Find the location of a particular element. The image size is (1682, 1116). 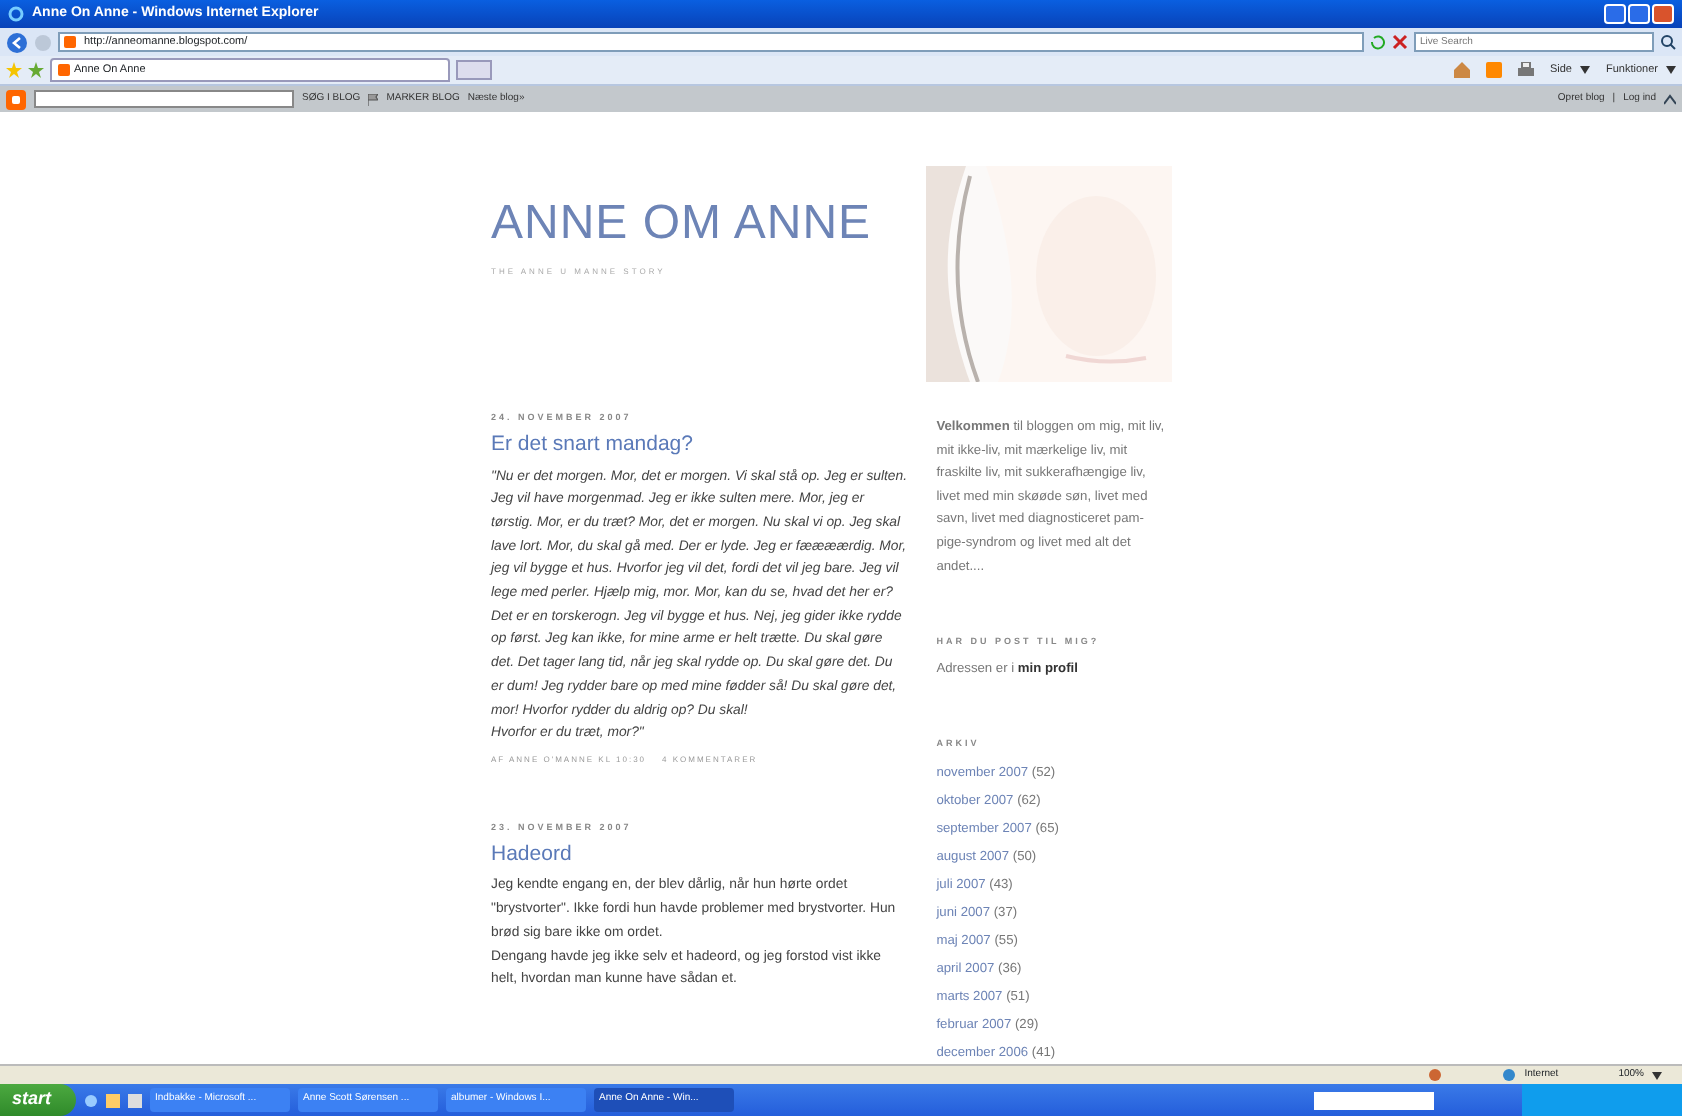

blogger-logo-icon is located at coordinates (16, 99).